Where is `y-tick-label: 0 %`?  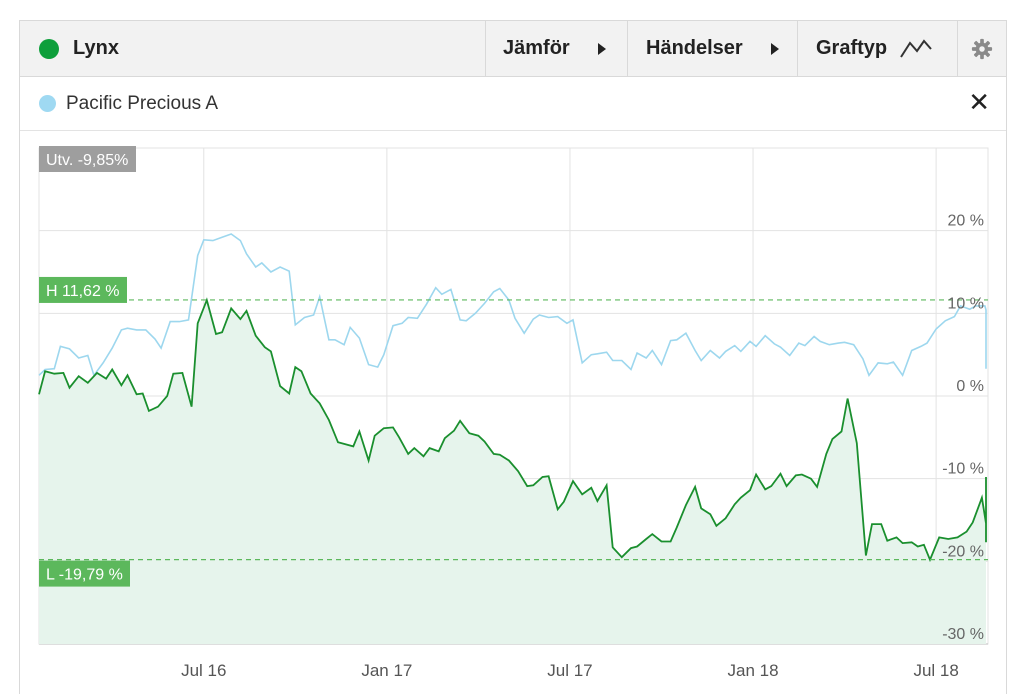
y-tick-label: 0 % is located at coordinates (970, 386).